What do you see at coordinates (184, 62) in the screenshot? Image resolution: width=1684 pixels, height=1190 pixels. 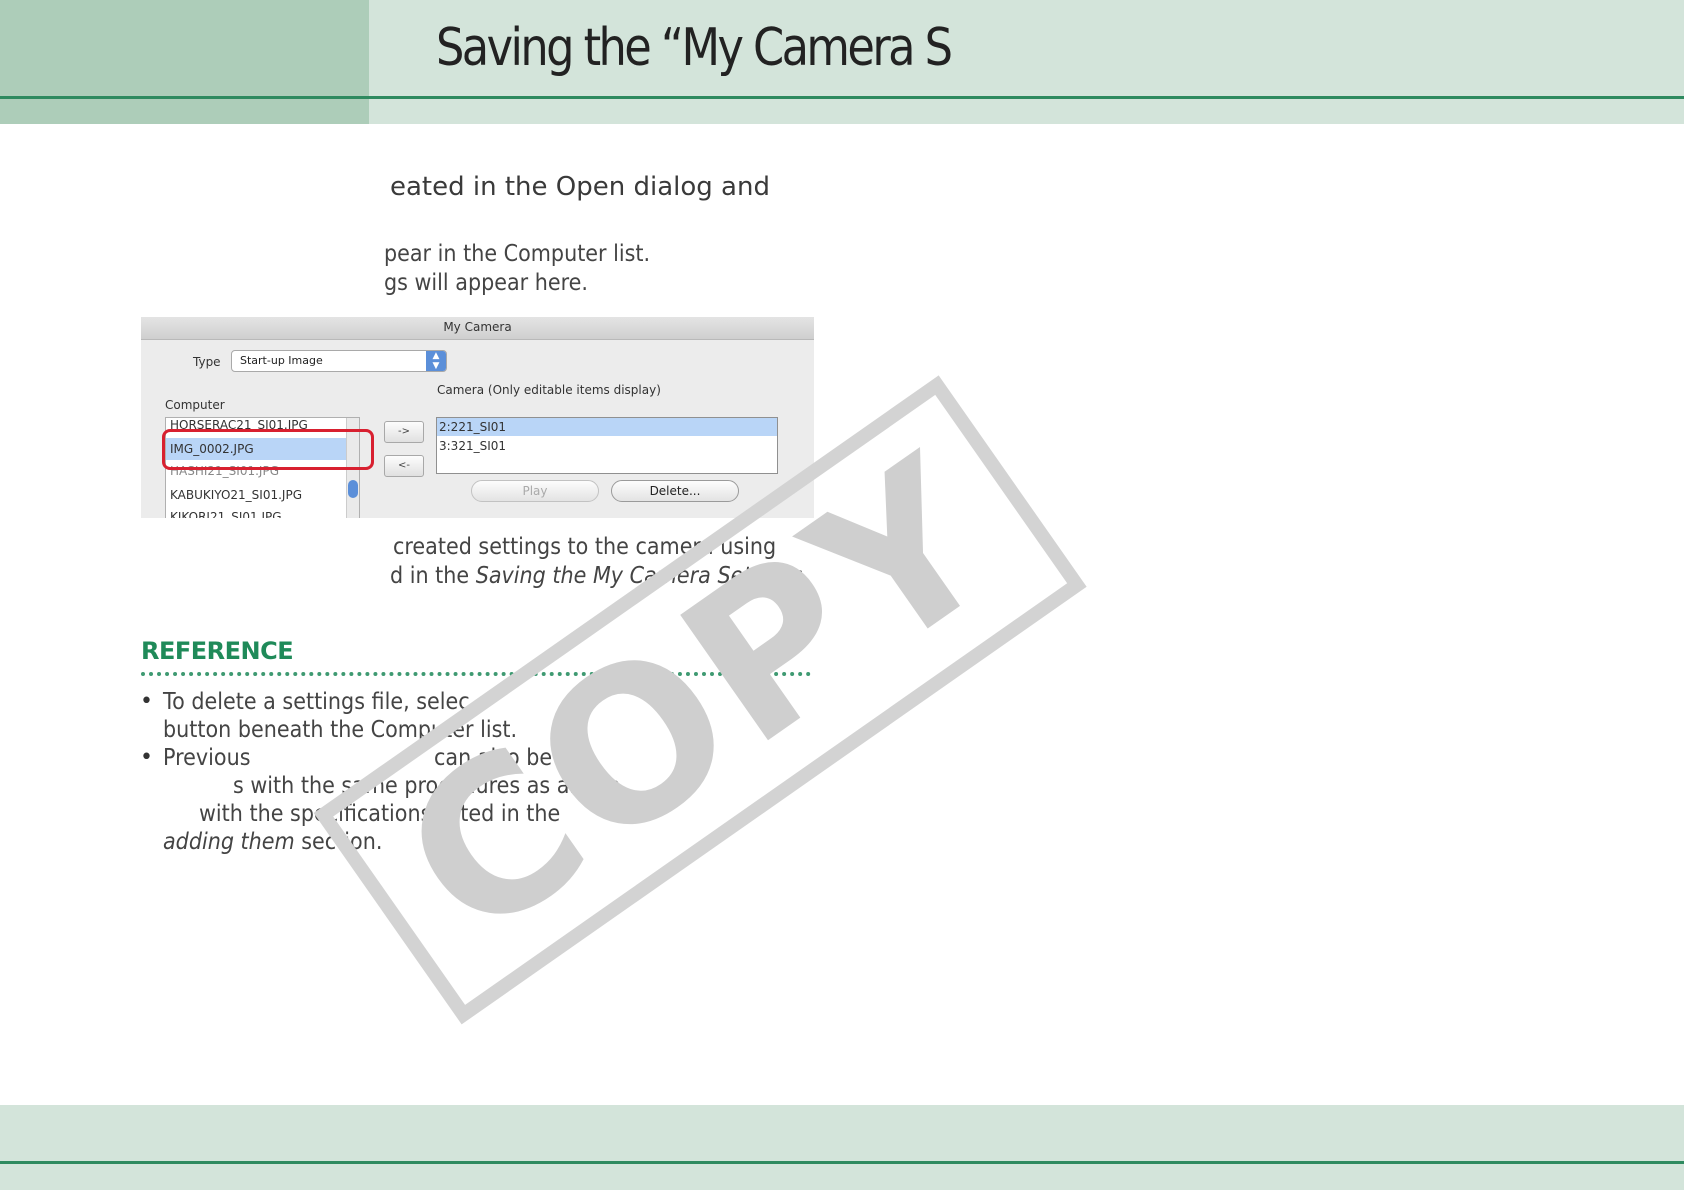 I see `header-tab-block` at bounding box center [184, 62].